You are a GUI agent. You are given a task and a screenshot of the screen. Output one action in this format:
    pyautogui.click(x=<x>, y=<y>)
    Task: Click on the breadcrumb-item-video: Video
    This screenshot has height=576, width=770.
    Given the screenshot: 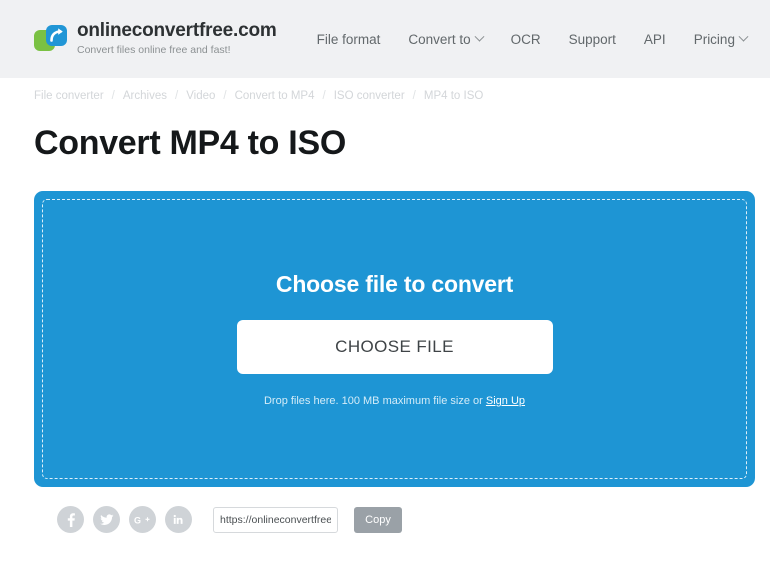 What is the action you would take?
    pyautogui.click(x=200, y=96)
    